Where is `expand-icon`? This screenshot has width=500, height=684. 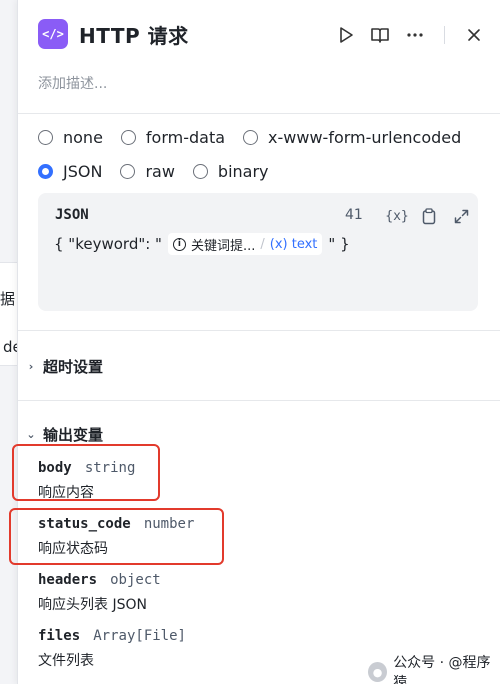 expand-icon is located at coordinates (461, 216).